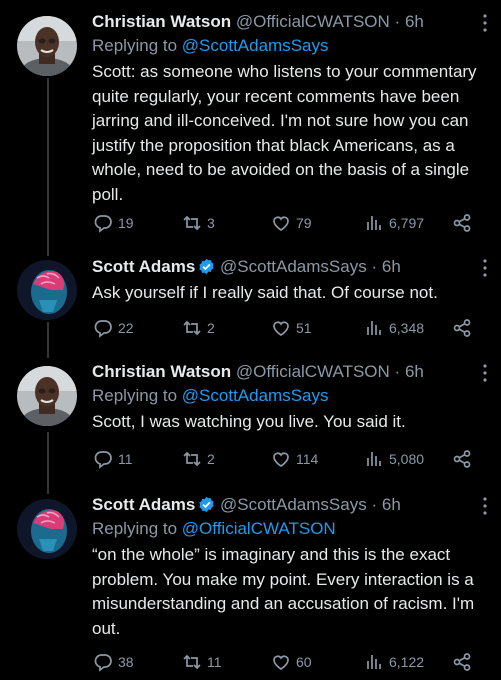 The width and height of the screenshot is (501, 680). What do you see at coordinates (202, 662) in the screenshot?
I see `retweet-button: 11` at bounding box center [202, 662].